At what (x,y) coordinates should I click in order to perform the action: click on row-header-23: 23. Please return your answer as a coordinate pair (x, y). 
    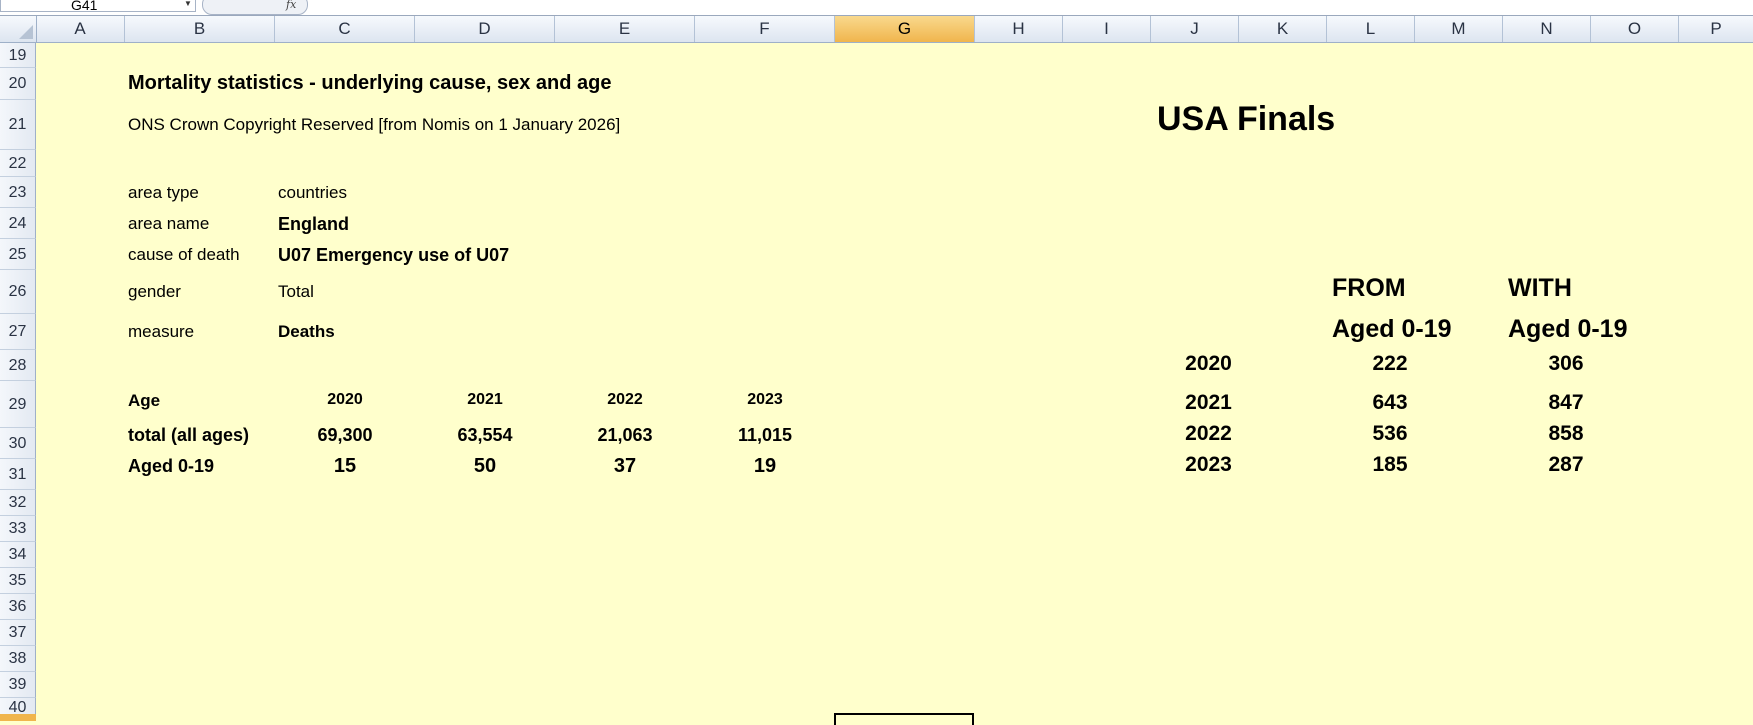
    Looking at the image, I should click on (18, 192).